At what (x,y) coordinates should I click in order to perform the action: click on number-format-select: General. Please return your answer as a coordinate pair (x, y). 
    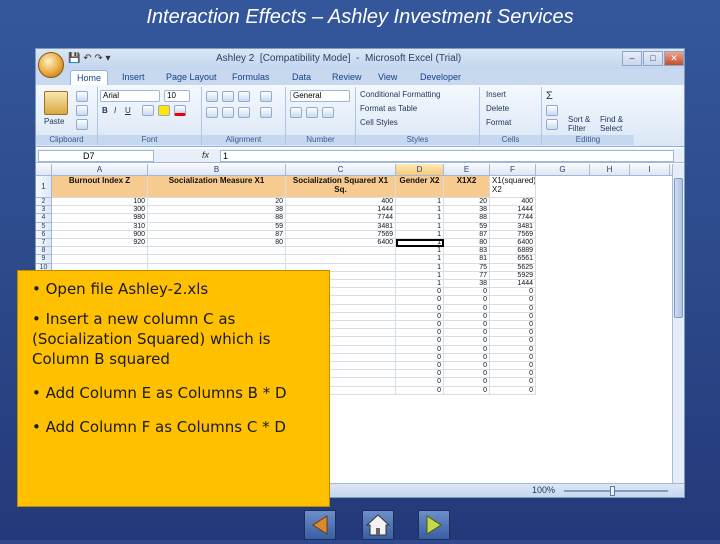
    Looking at the image, I should click on (320, 96).